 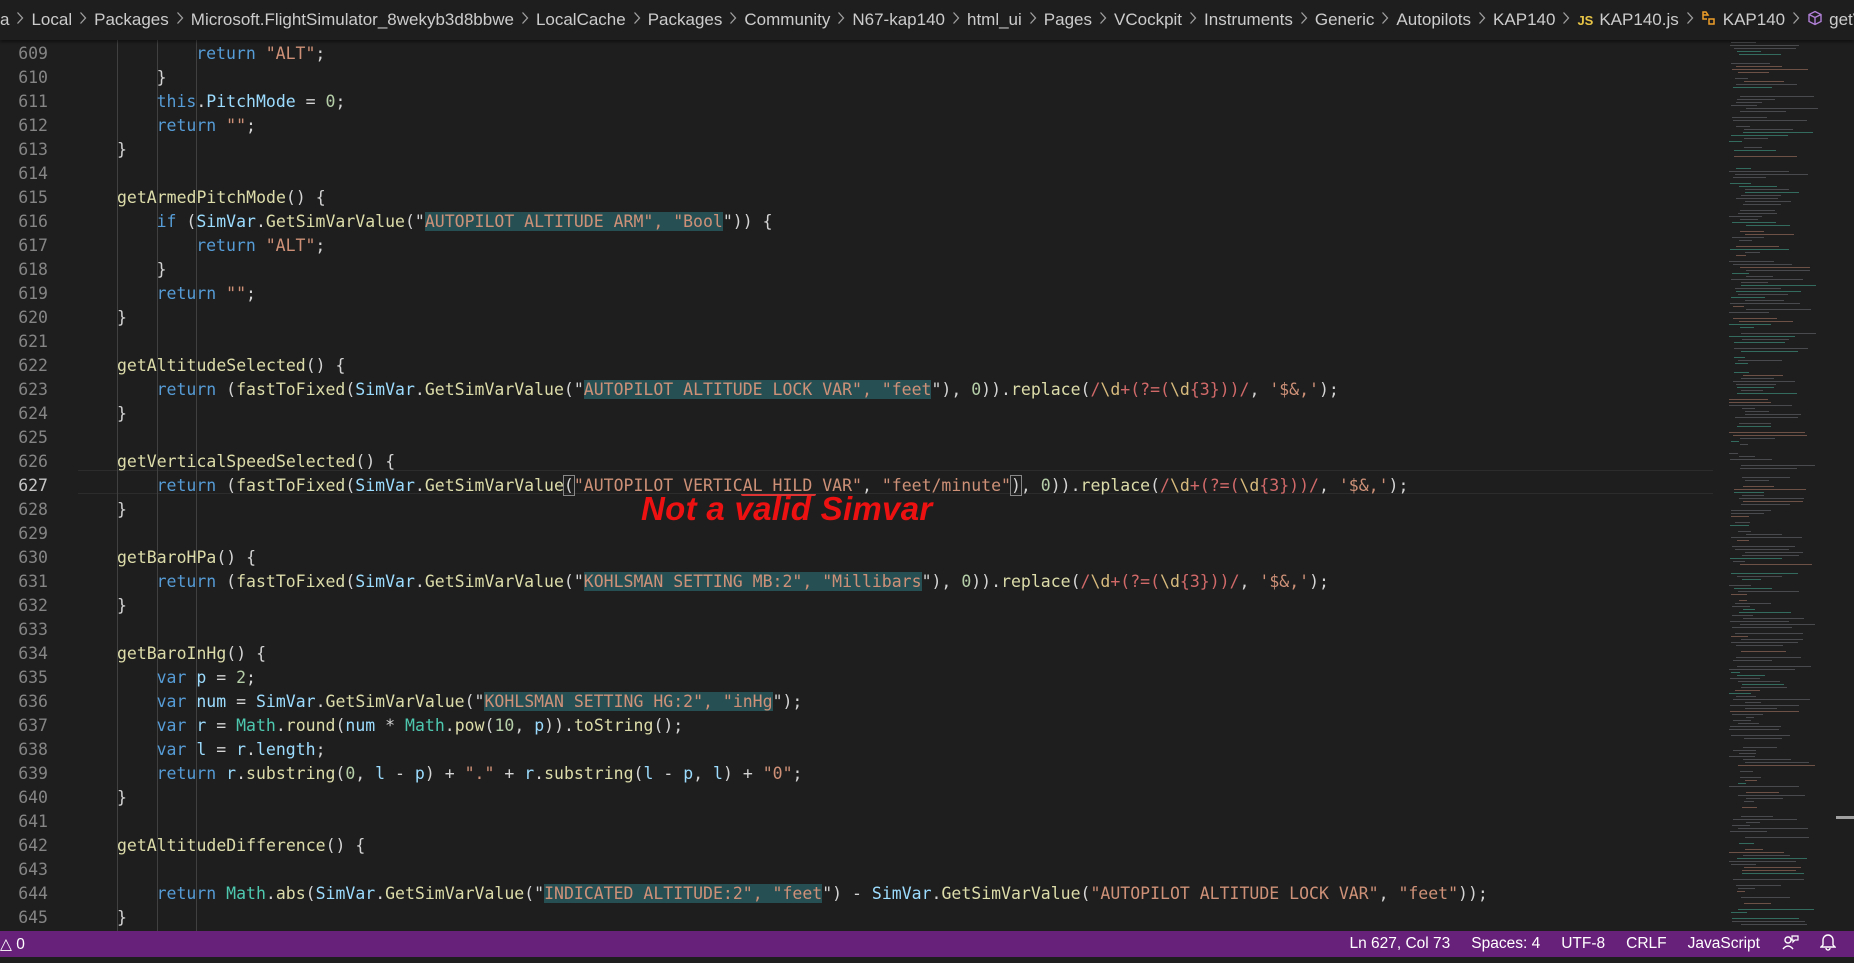 What do you see at coordinates (1790, 944) in the screenshot?
I see `feedback-icon` at bounding box center [1790, 944].